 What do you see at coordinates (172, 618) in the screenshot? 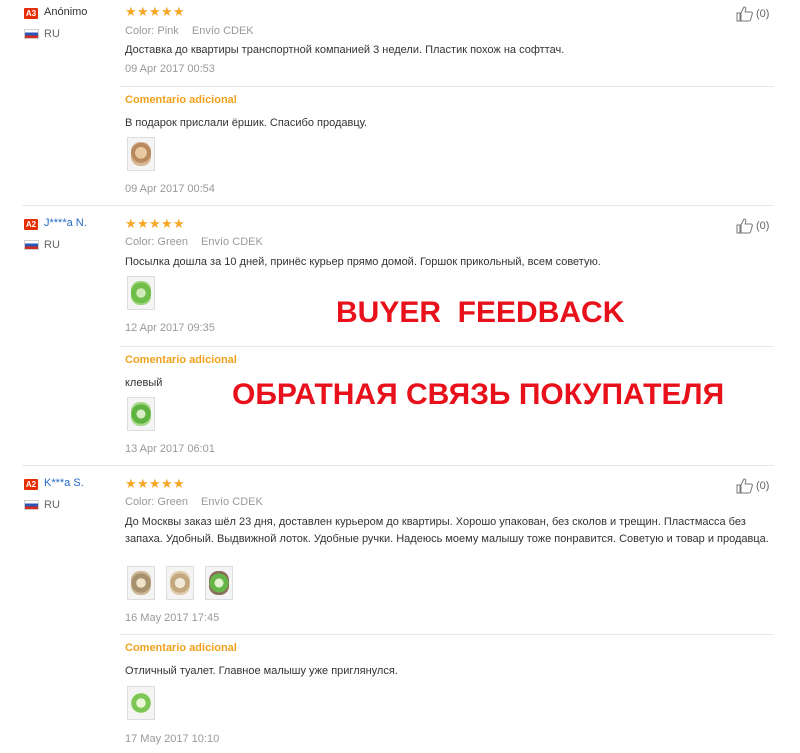
I see `review-date: 16 May 2017 17:45` at bounding box center [172, 618].